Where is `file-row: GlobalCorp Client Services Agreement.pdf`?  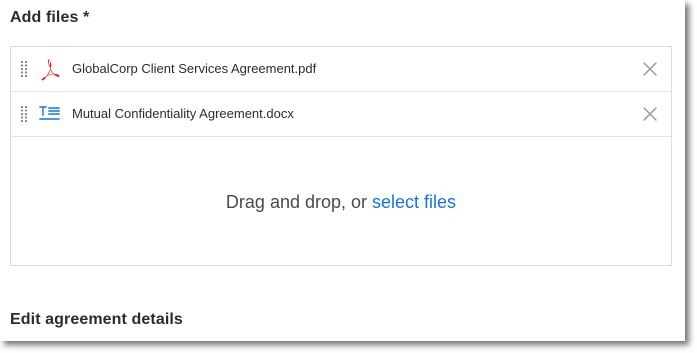 file-row: GlobalCorp Client Services Agreement.pdf is located at coordinates (341, 69).